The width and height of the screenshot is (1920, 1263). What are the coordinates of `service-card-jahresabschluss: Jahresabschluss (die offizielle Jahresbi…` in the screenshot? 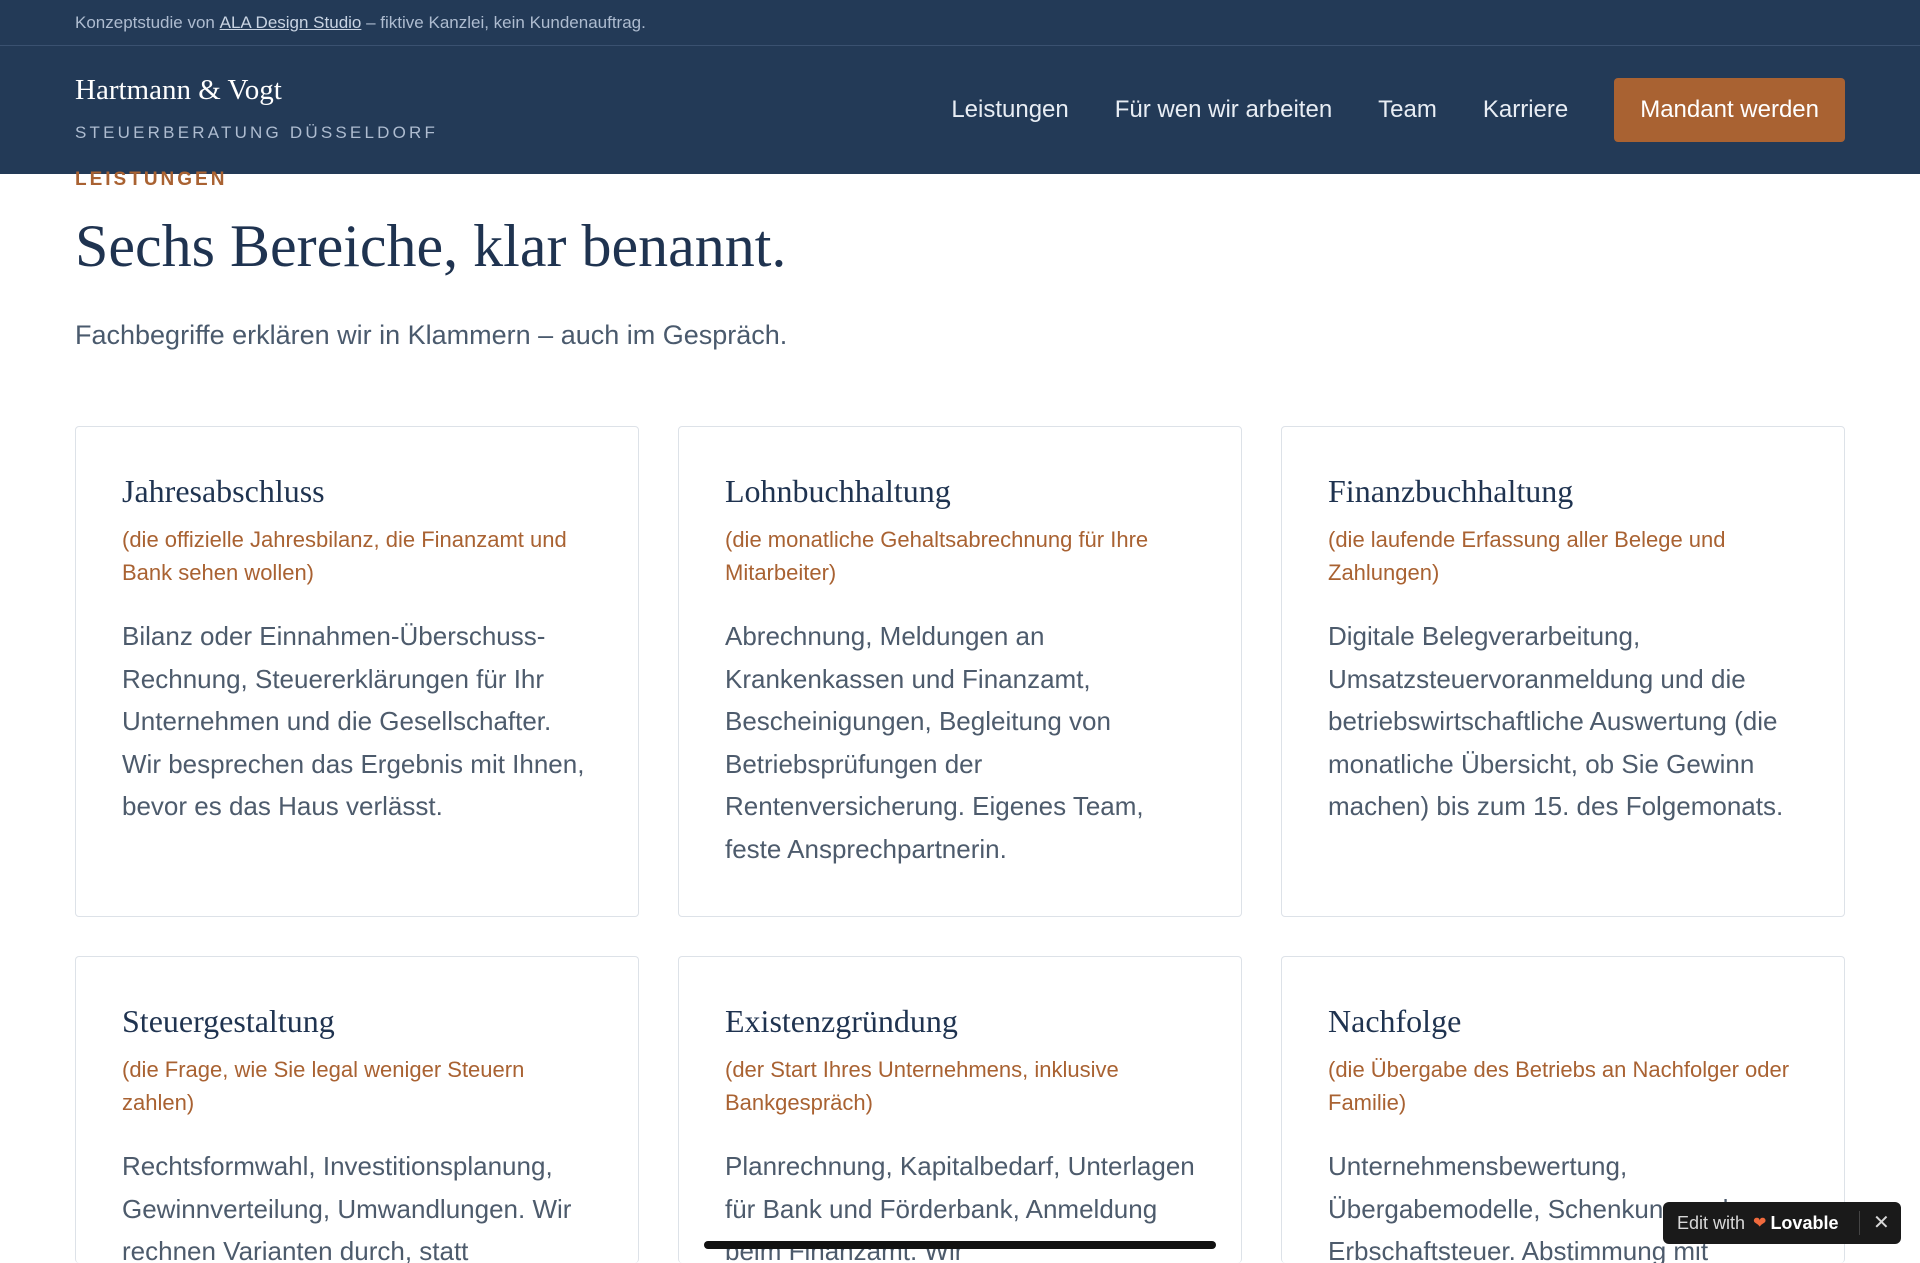 It's located at (357, 671).